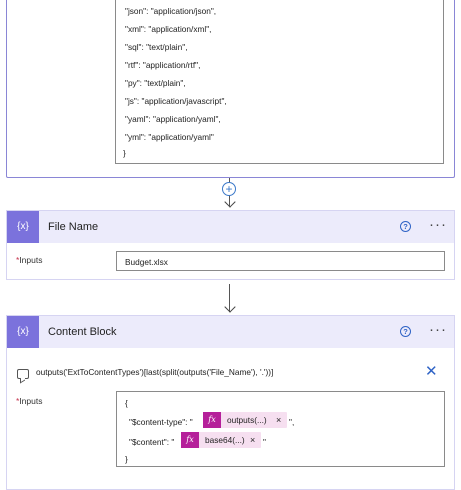 Image resolution: width=461 pixels, height=490 pixels. I want to click on json-line: "json": "application/json",, so click(171, 11).